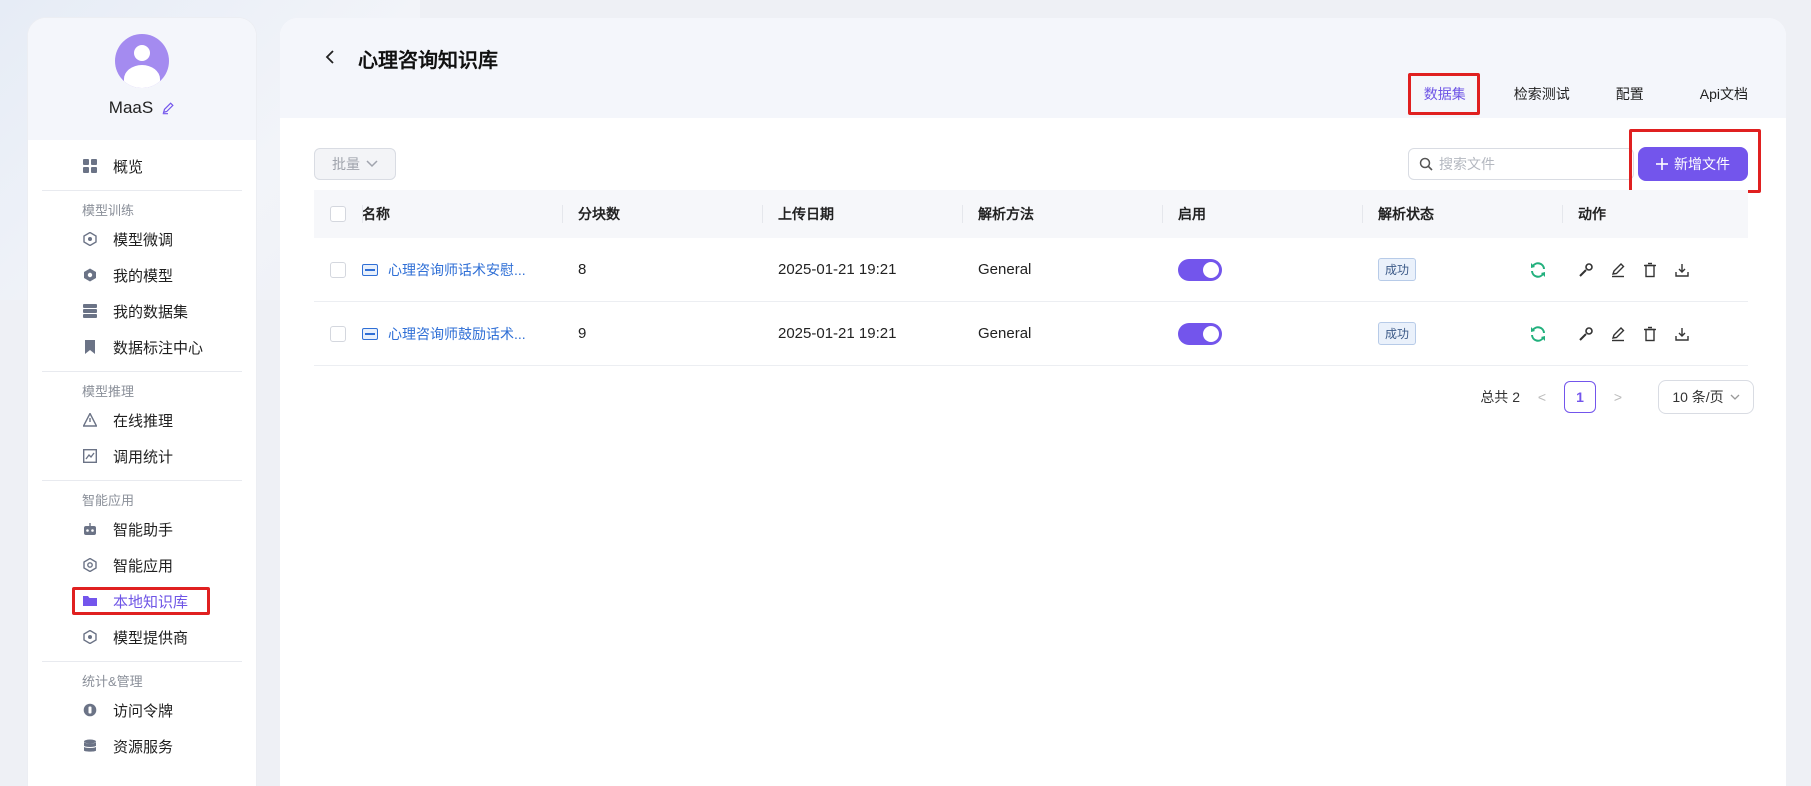 This screenshot has width=1811, height=786. Describe the element at coordinates (346, 164) in the screenshot. I see `batch-label: 批量` at that location.